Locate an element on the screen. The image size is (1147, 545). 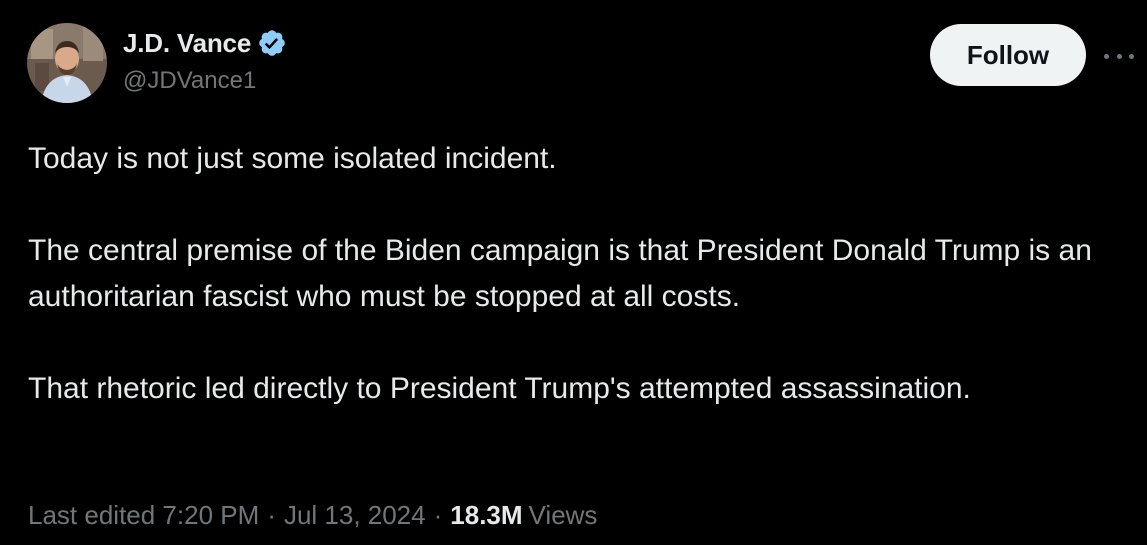
more-options-icon is located at coordinates (1119, 56).